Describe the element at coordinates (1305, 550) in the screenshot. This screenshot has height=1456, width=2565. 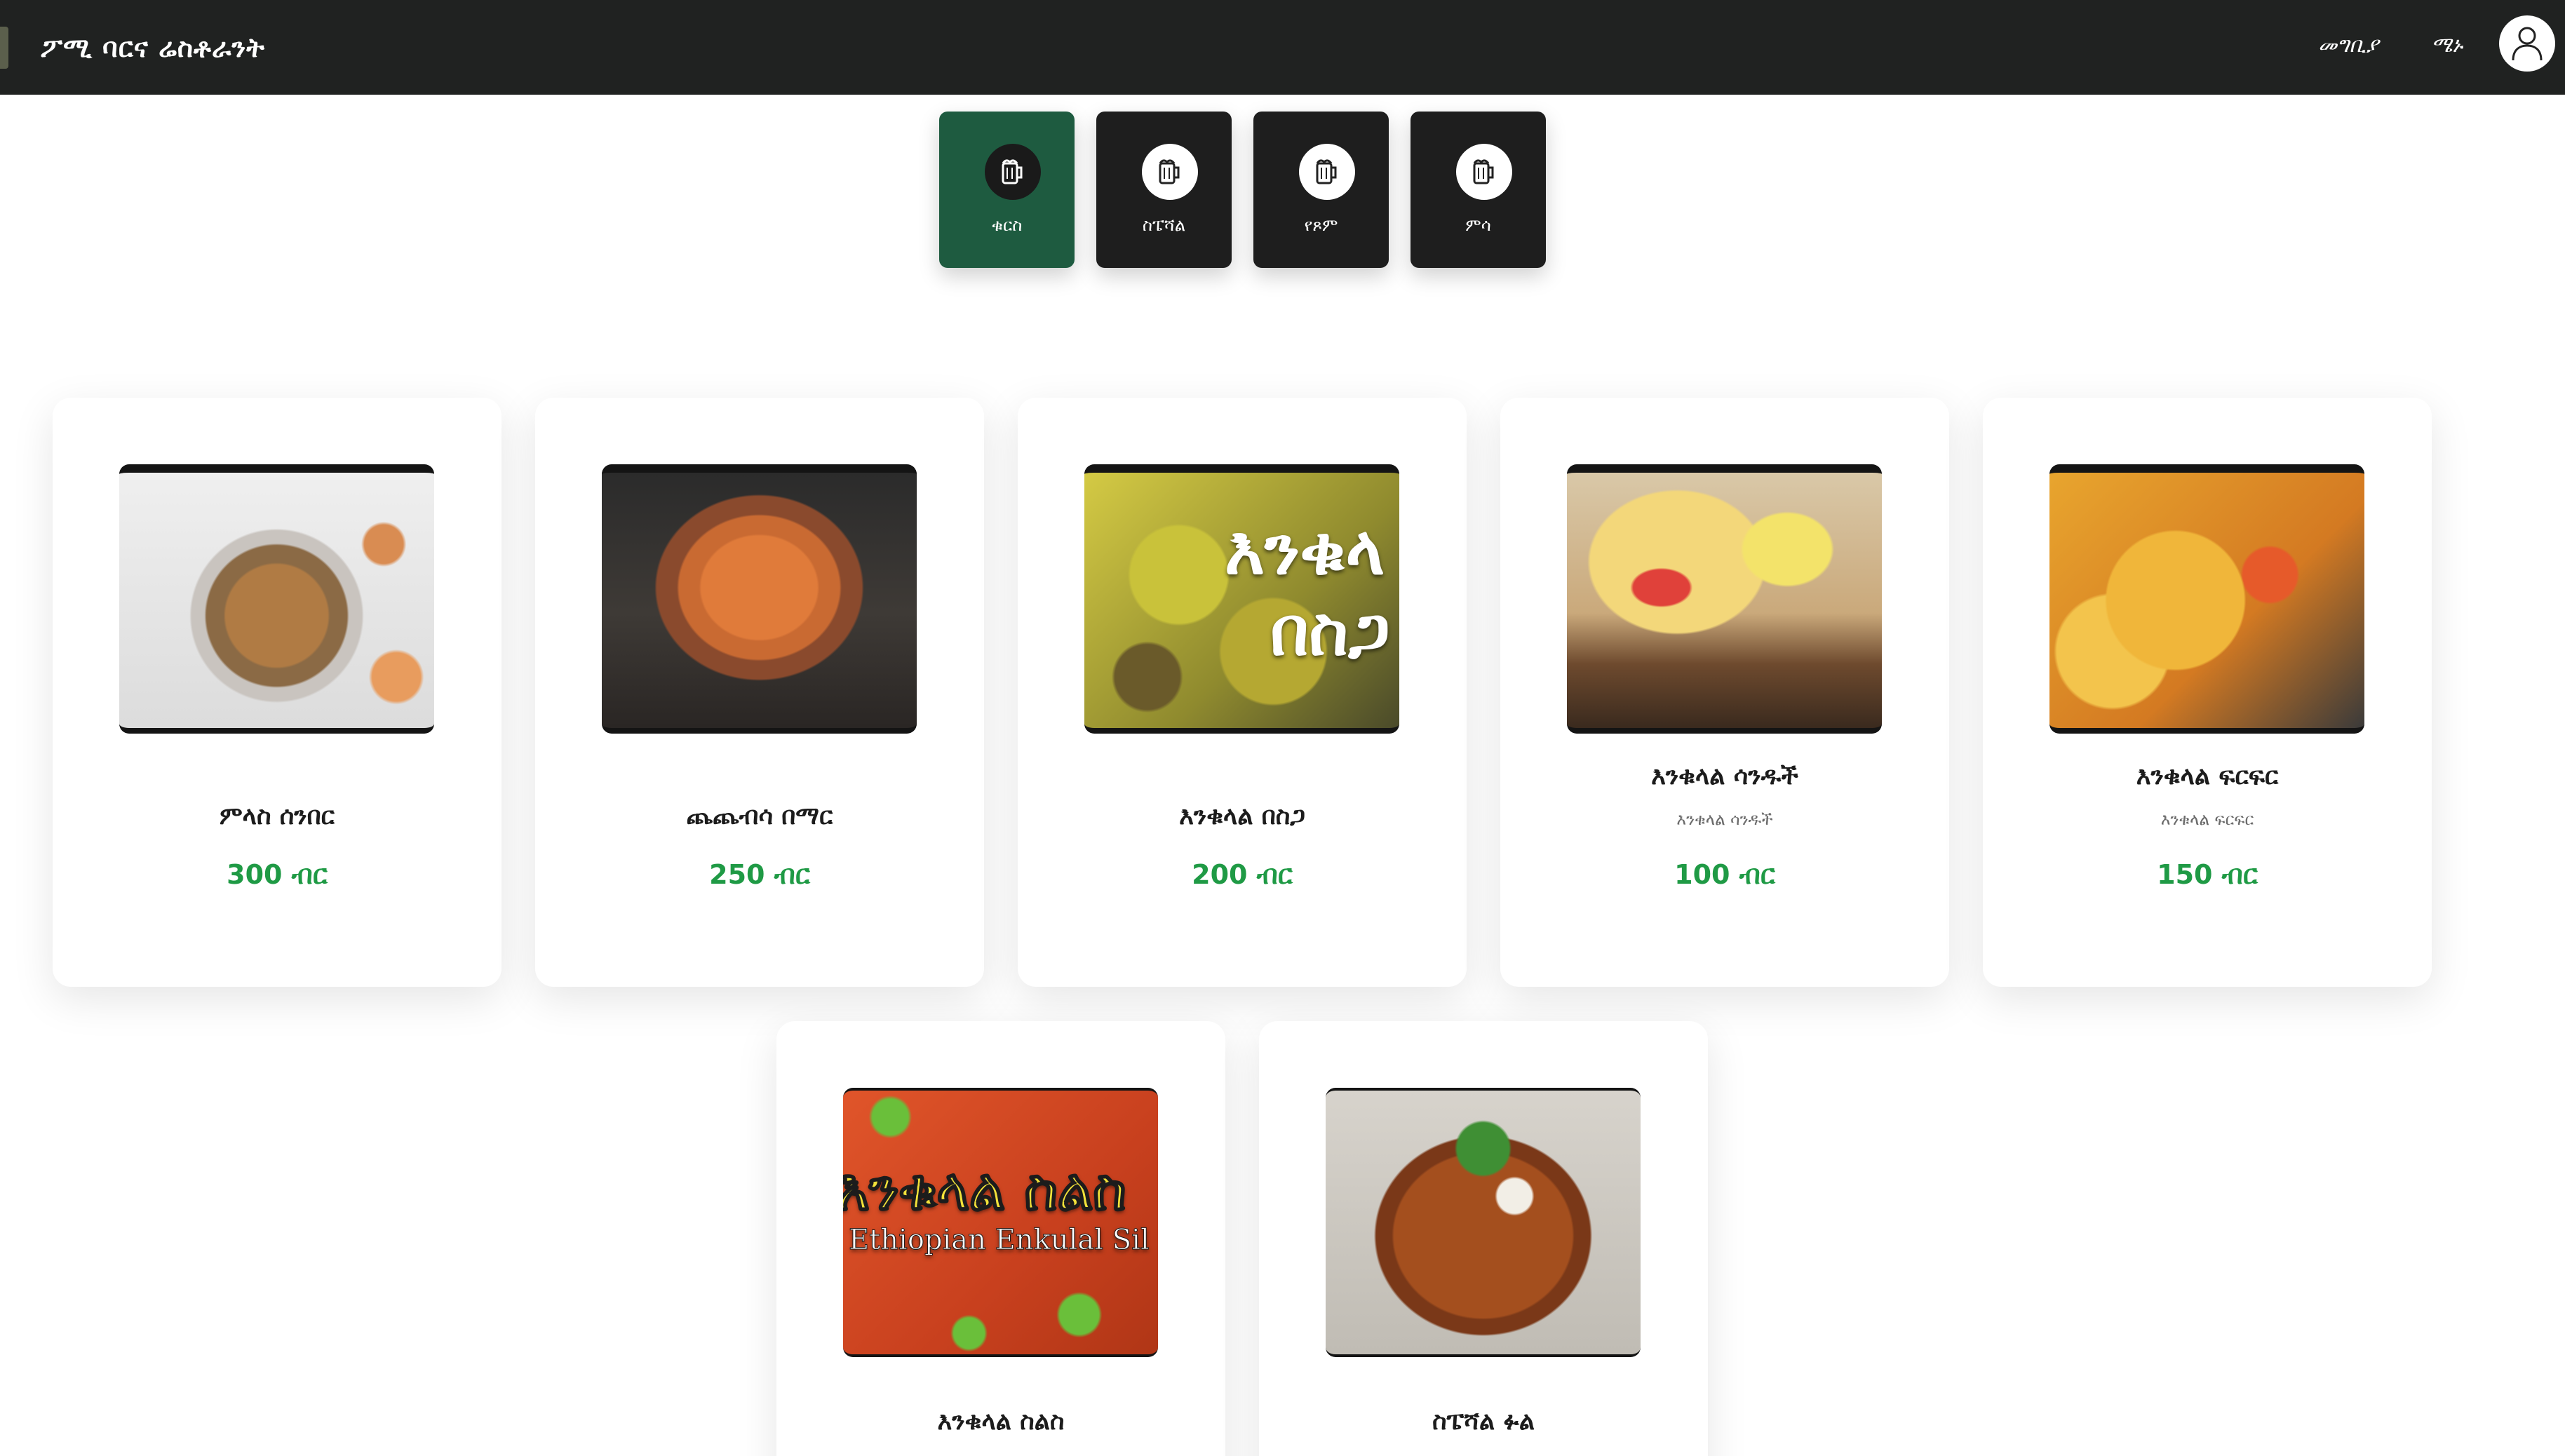
I see `image-caption: እንቁላ` at that location.